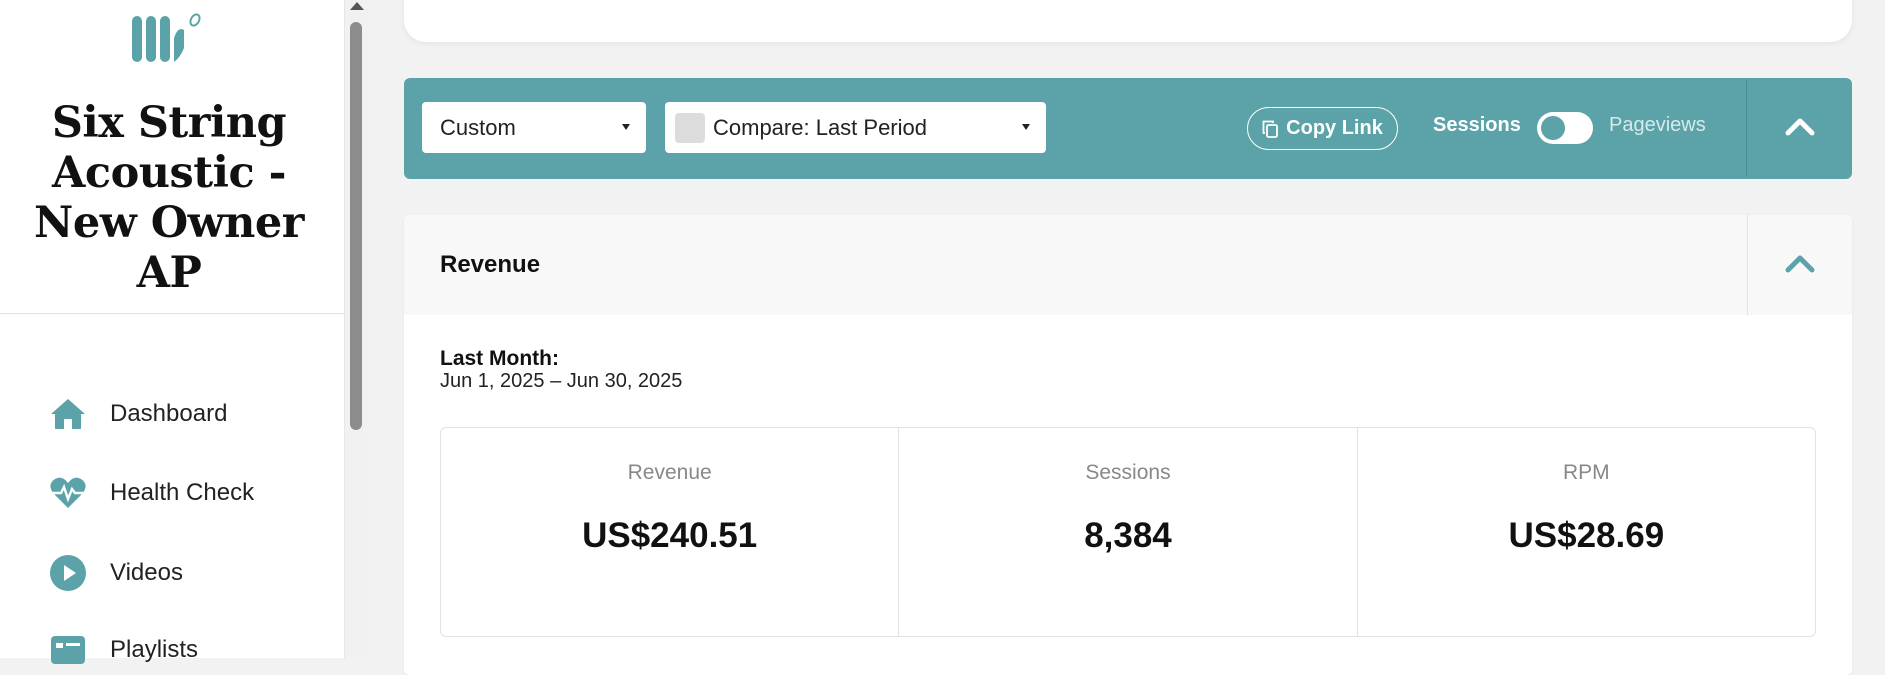 The height and width of the screenshot is (675, 1885). What do you see at coordinates (182, 492) in the screenshot?
I see `sidebar-item-label: Health Check` at bounding box center [182, 492].